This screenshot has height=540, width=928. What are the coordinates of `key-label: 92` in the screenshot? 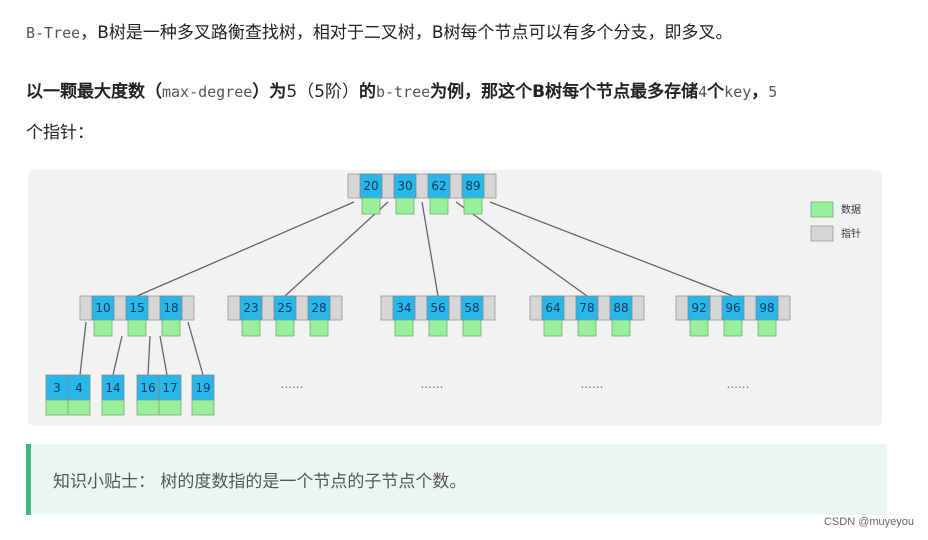 It's located at (698, 308).